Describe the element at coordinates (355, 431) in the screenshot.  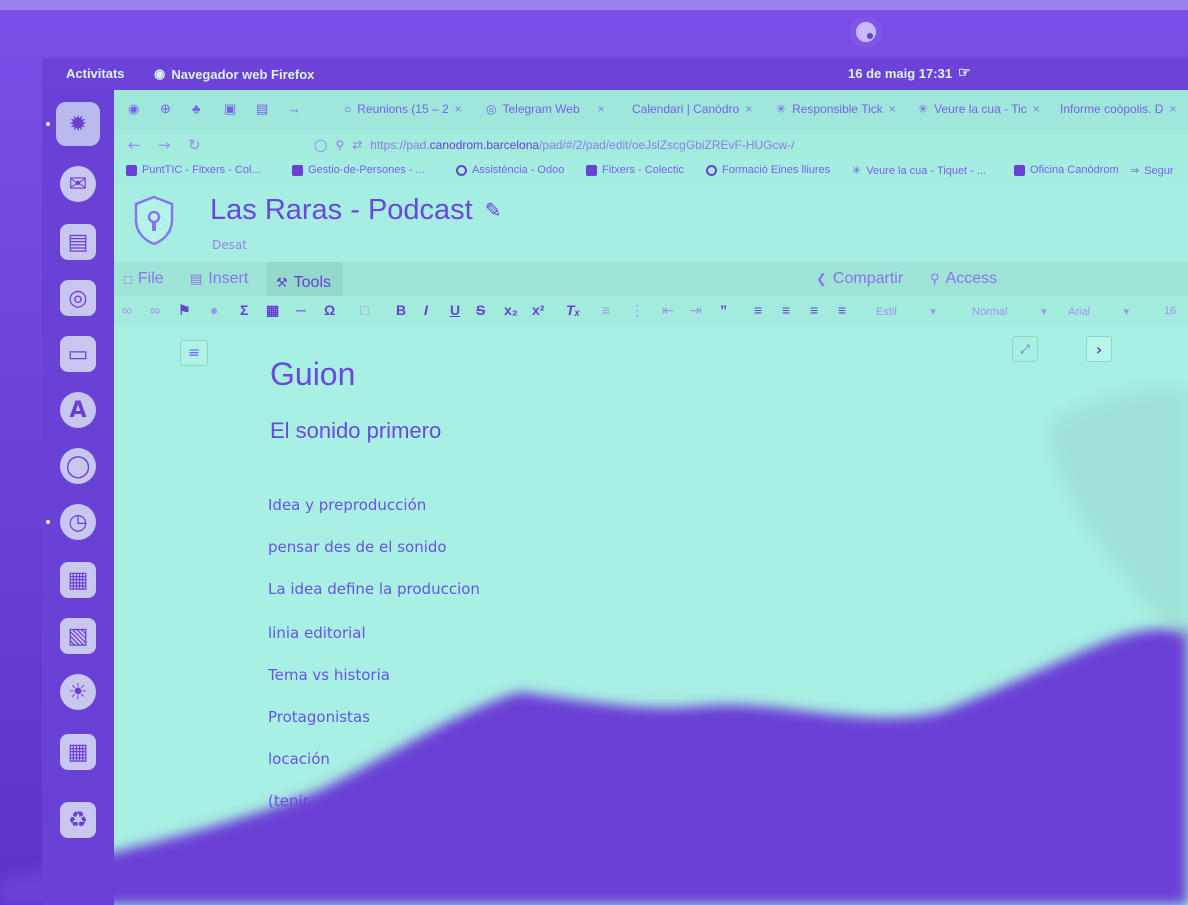
I see `heading-2: El sonido primero` at that location.